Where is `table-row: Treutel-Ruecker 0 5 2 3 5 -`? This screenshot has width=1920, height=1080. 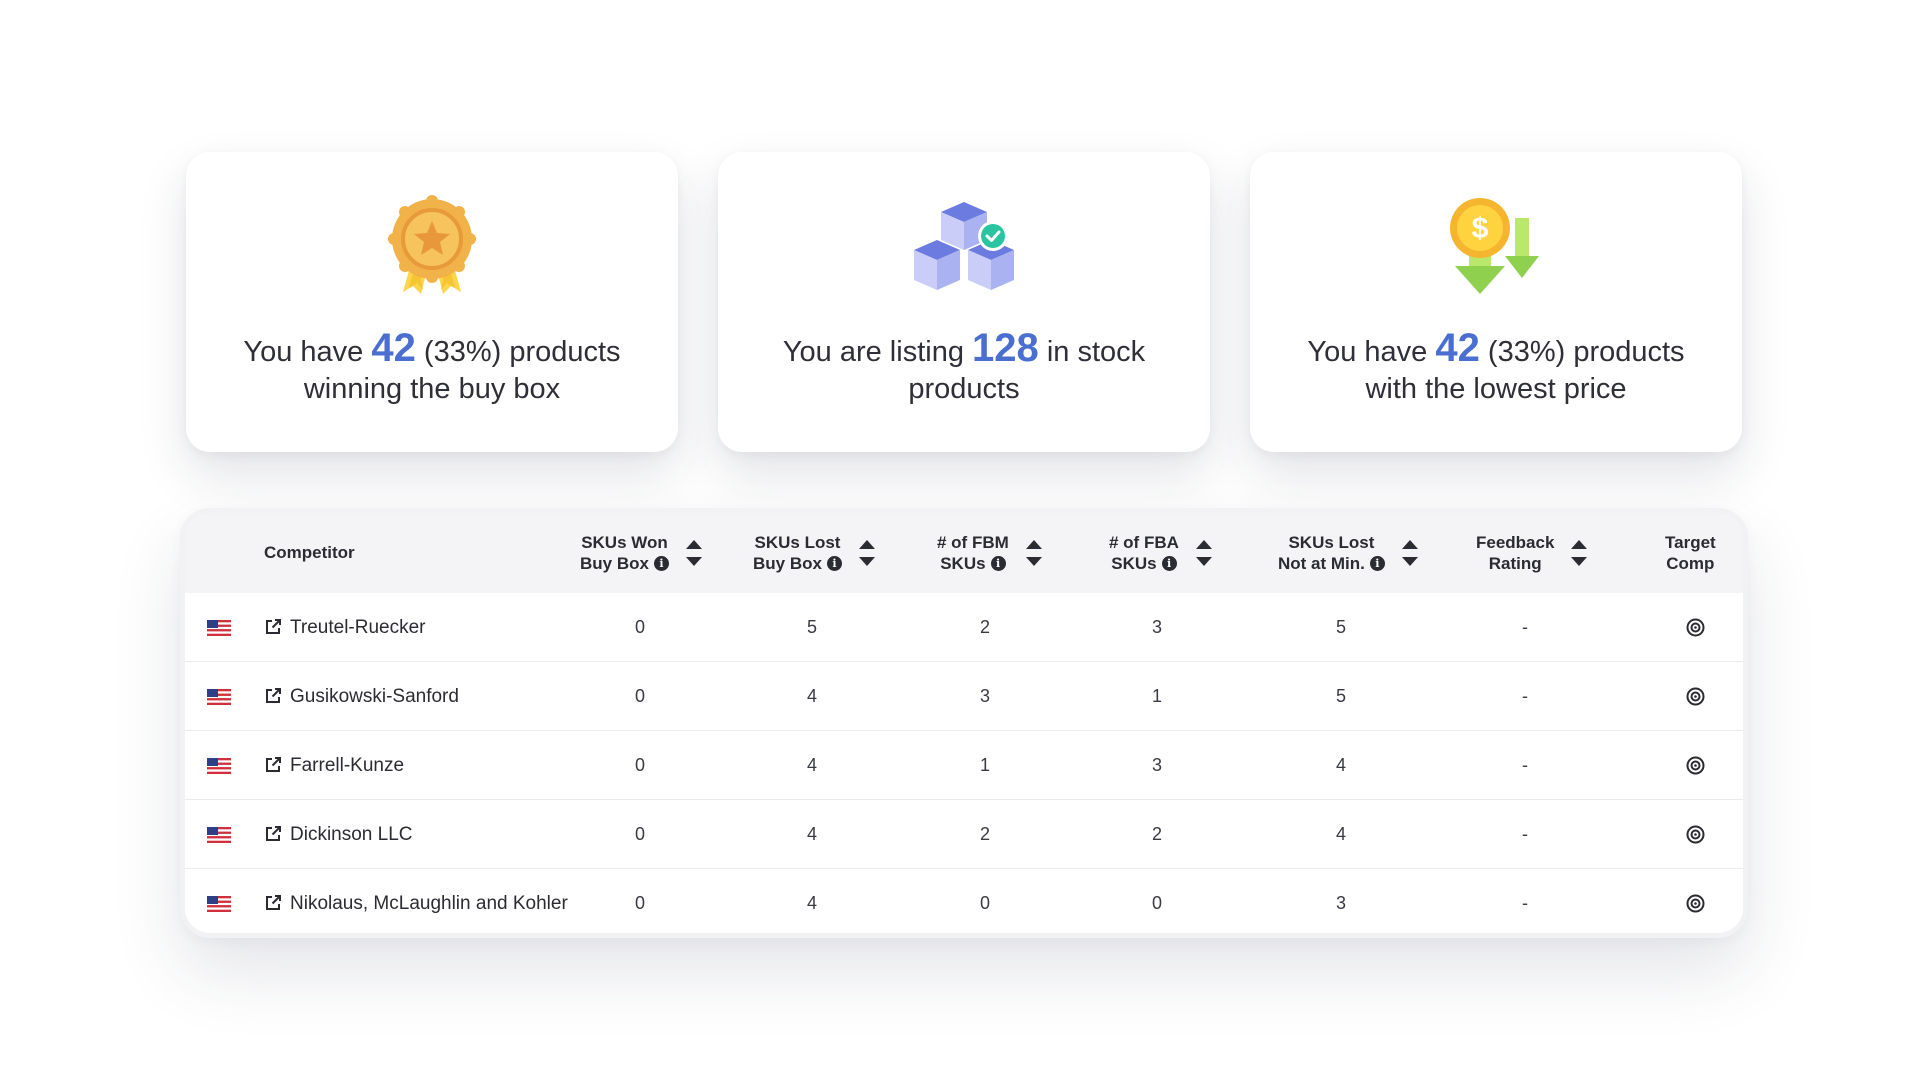 table-row: Treutel-Ruecker 0 5 2 3 5 - is located at coordinates (964, 627).